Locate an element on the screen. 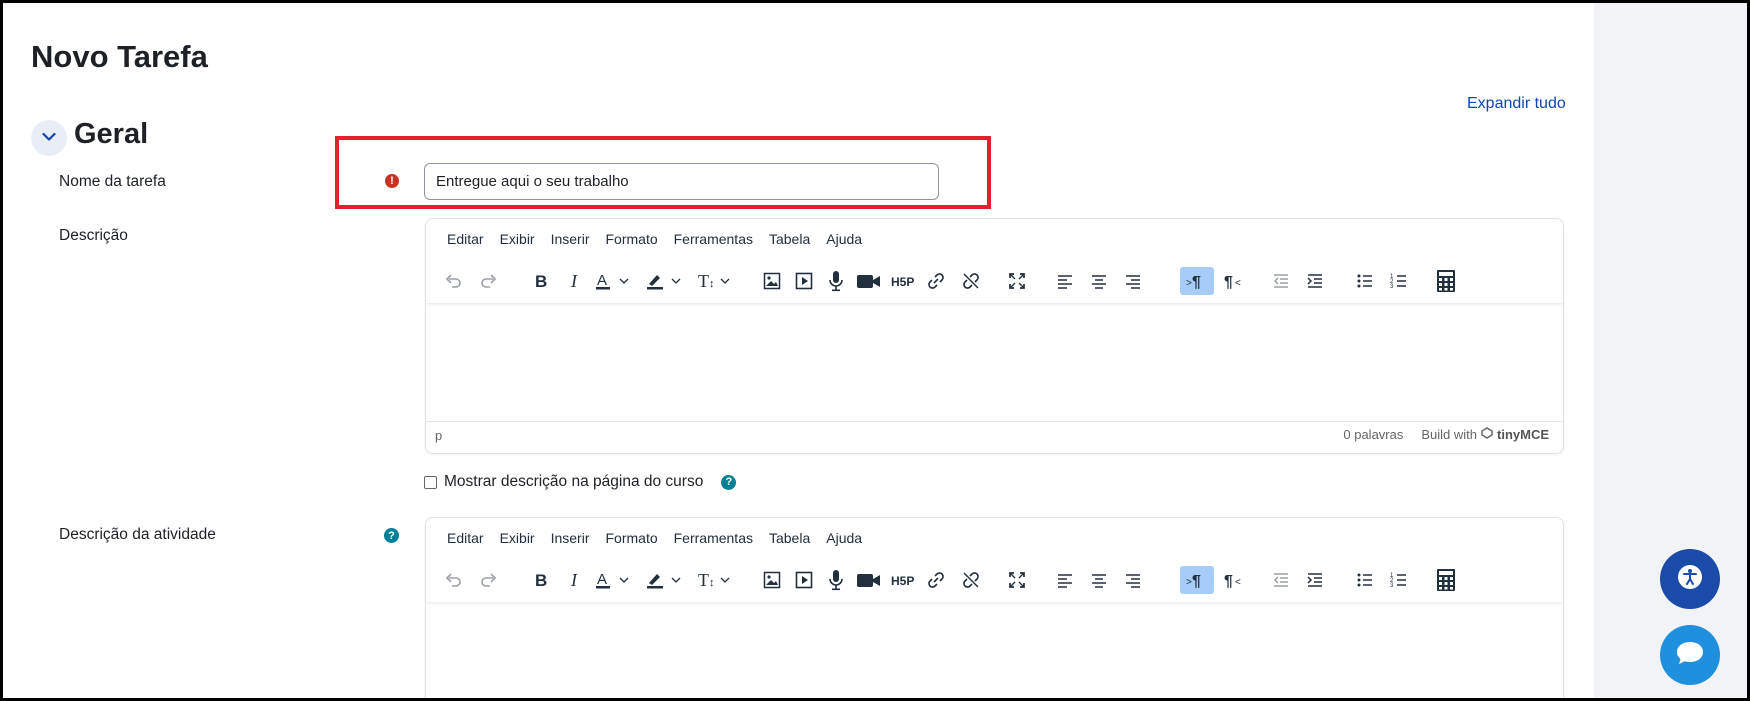 The width and height of the screenshot is (1750, 701). svg-text: B is located at coordinates (541, 281).